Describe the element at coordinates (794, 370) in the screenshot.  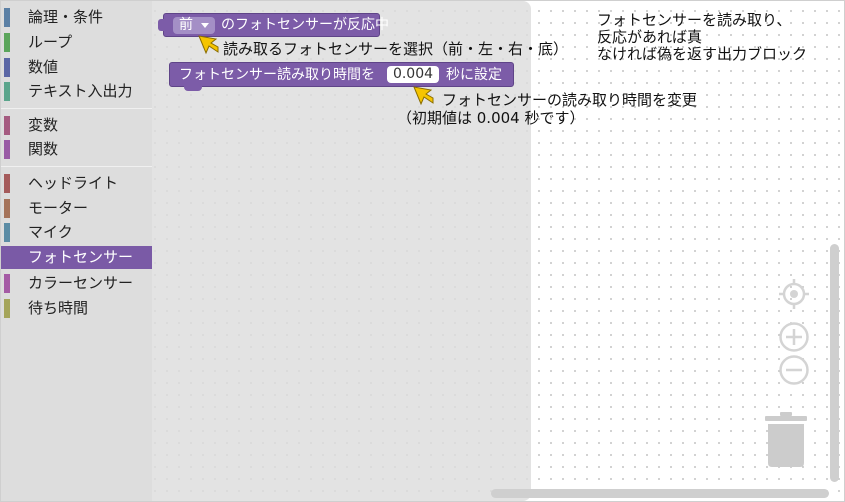
I see `zoom-out-icon` at that location.